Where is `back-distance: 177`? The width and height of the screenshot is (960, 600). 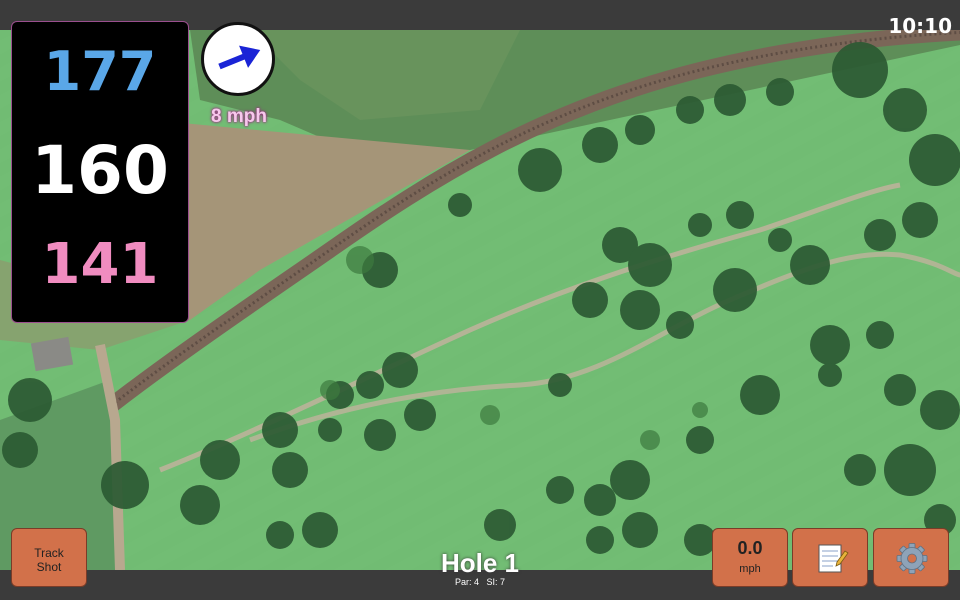 back-distance: 177 is located at coordinates (100, 71).